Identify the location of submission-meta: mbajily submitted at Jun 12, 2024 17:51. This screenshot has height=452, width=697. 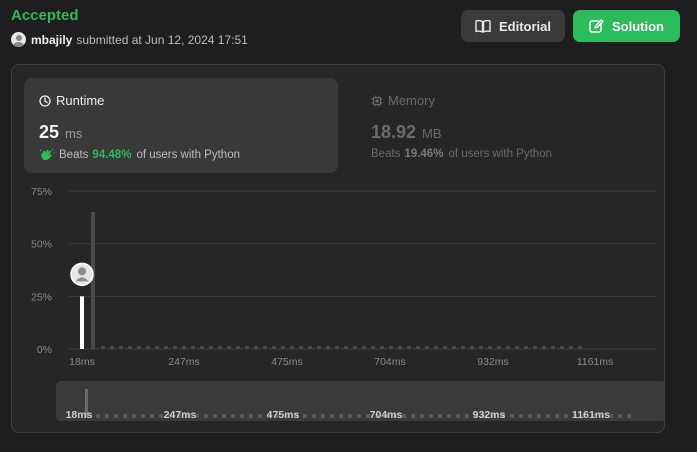
(129, 39).